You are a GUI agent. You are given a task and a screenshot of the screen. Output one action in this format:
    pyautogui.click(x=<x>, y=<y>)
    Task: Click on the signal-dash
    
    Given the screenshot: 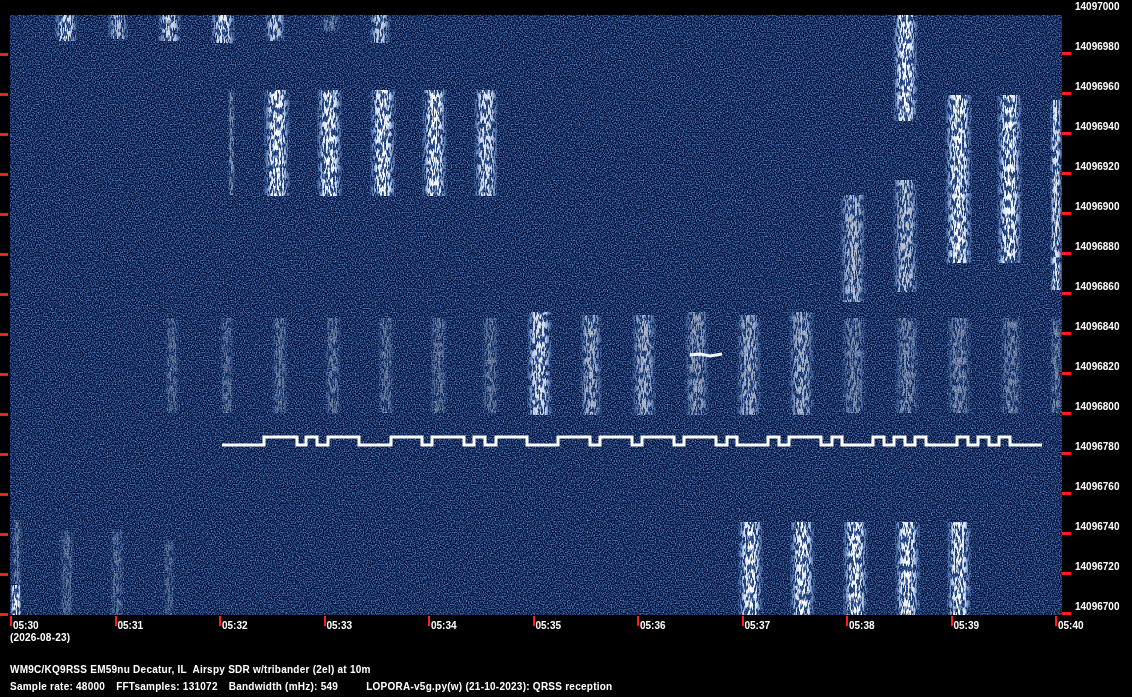 What is the action you would take?
    pyautogui.click(x=706, y=355)
    